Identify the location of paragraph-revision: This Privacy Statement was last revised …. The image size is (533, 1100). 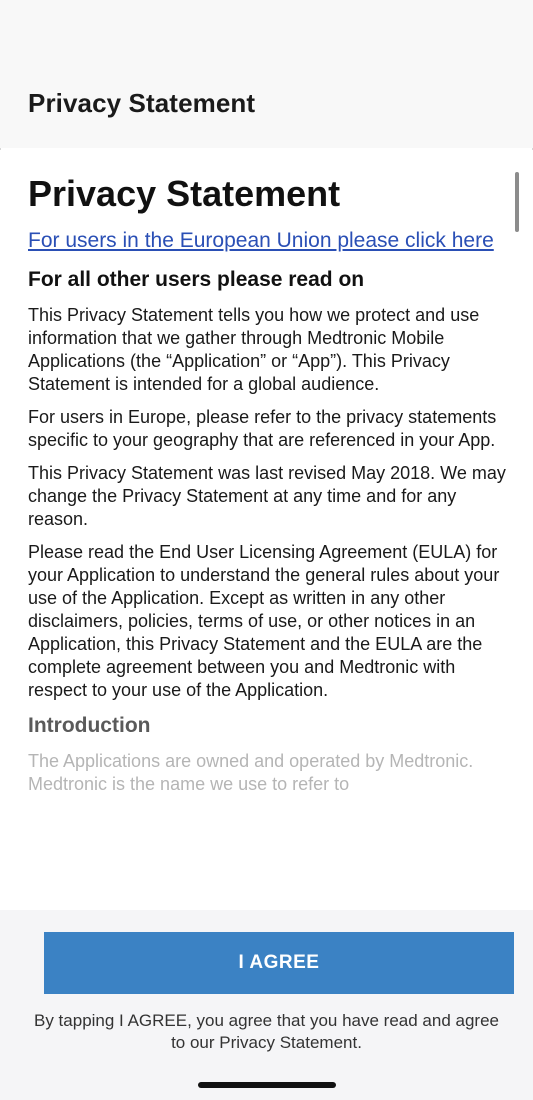
(267, 496).